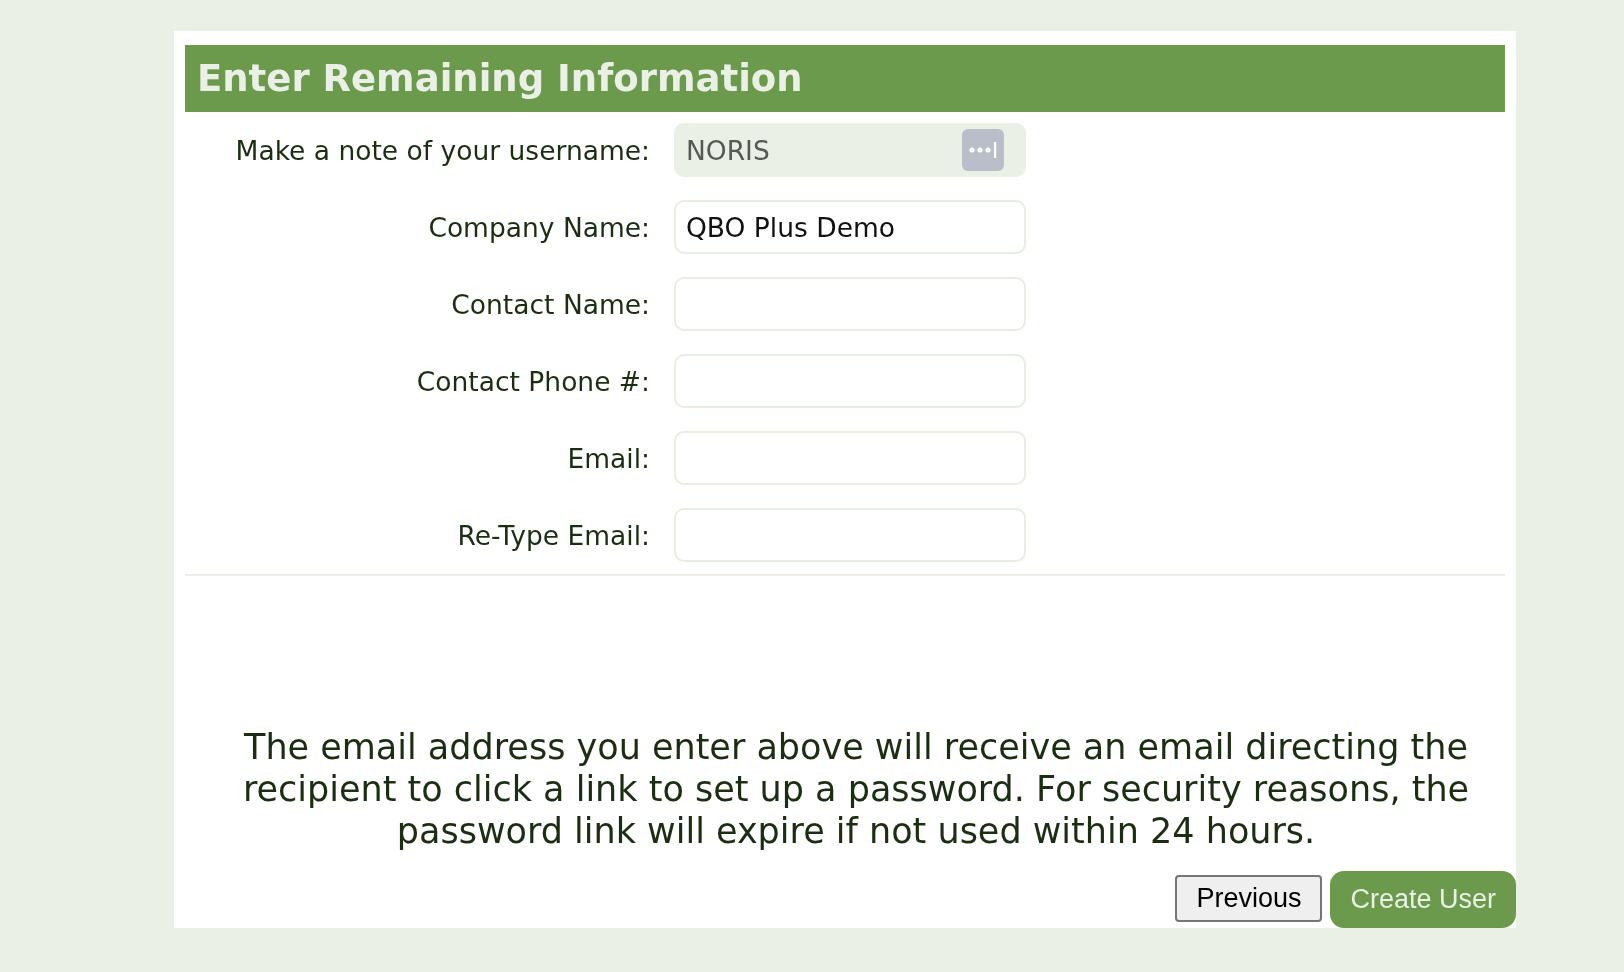  What do you see at coordinates (983, 150) in the screenshot?
I see `dots-icon` at bounding box center [983, 150].